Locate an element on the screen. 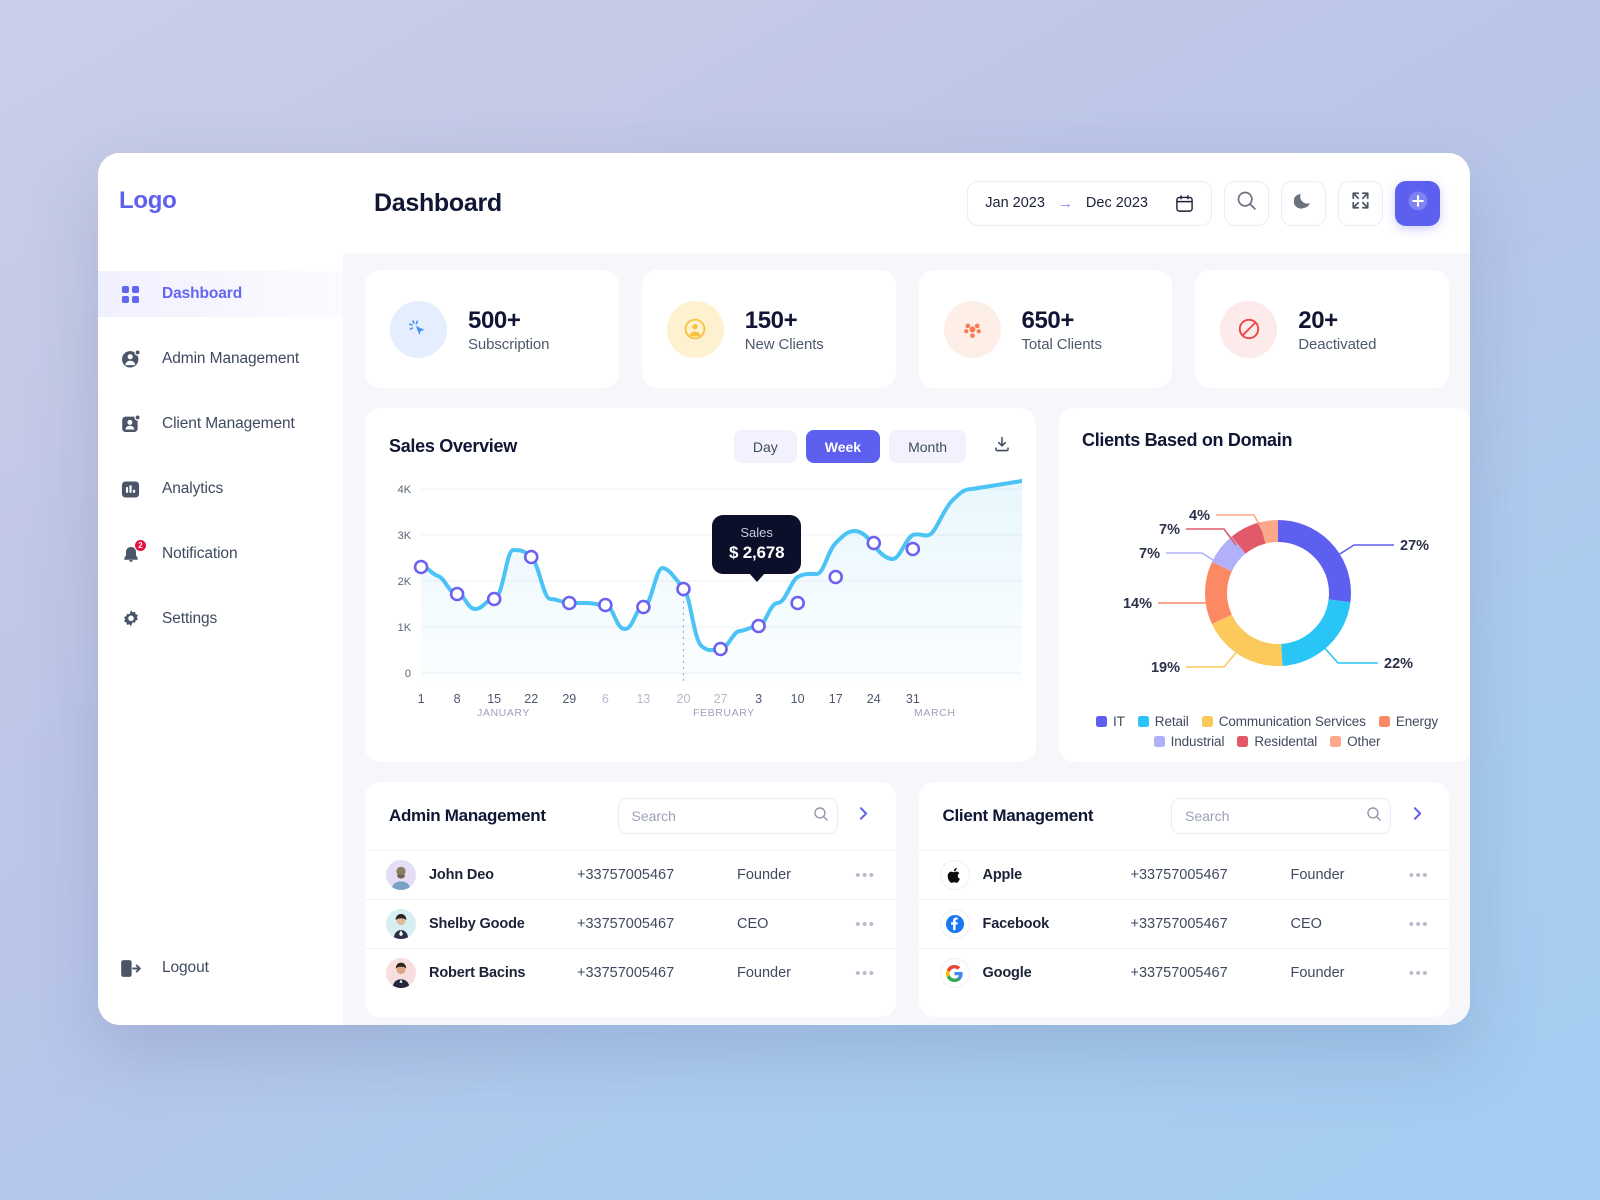  legend-label: Retail is located at coordinates (1171, 721).